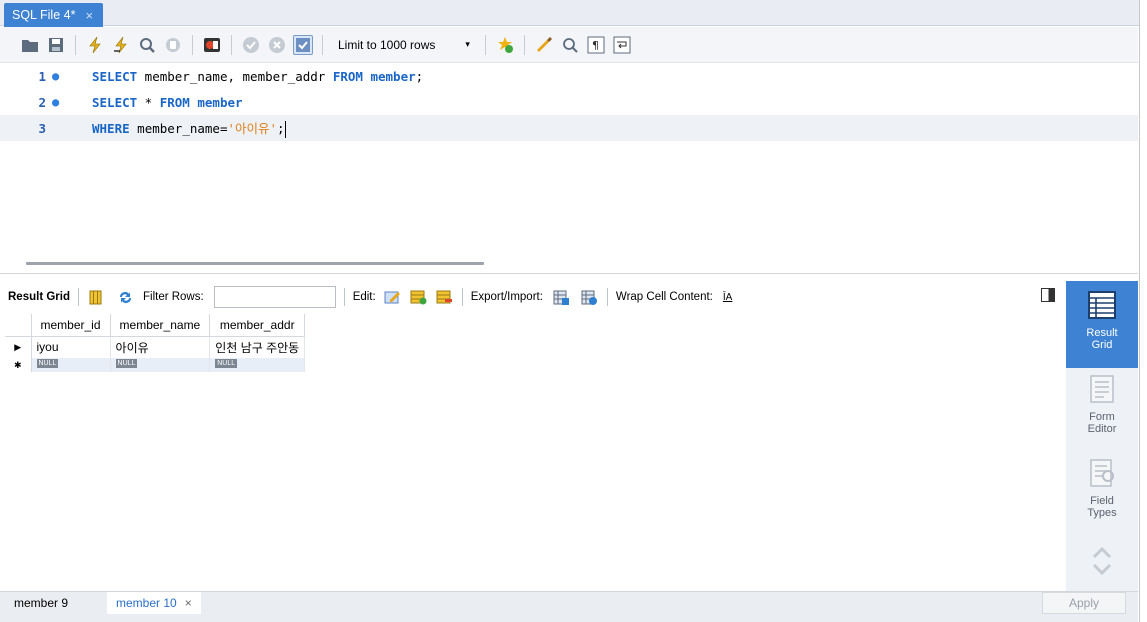 The image size is (1147, 622). What do you see at coordinates (1102, 404) in the screenshot?
I see `form-editor-button: Form Editor` at bounding box center [1102, 404].